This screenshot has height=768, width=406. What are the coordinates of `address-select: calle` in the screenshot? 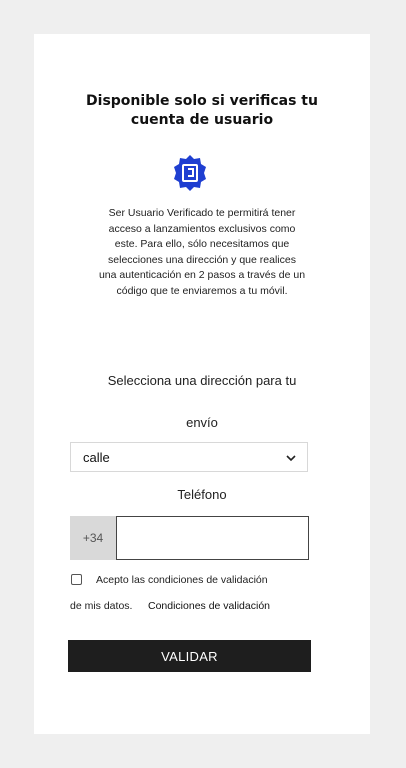 It's located at (189, 457).